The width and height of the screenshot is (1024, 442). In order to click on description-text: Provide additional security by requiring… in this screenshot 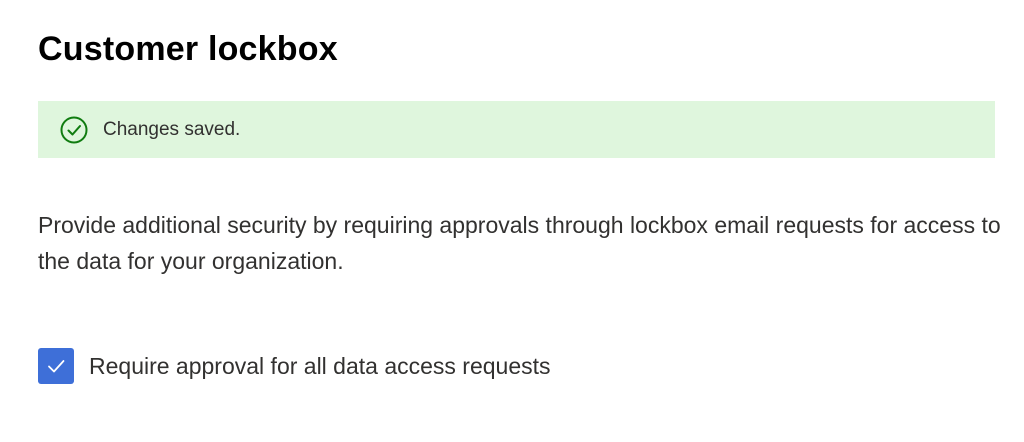, I will do `click(519, 243)`.